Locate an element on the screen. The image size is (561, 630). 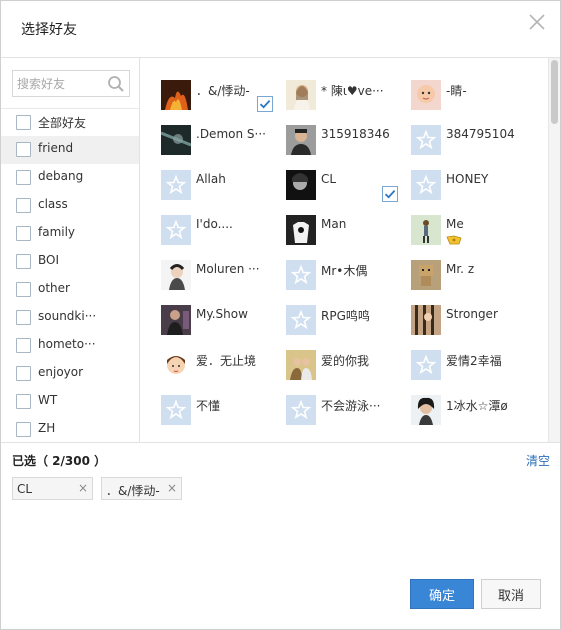
friend-name: 爱的你我 is located at coordinates (345, 361).